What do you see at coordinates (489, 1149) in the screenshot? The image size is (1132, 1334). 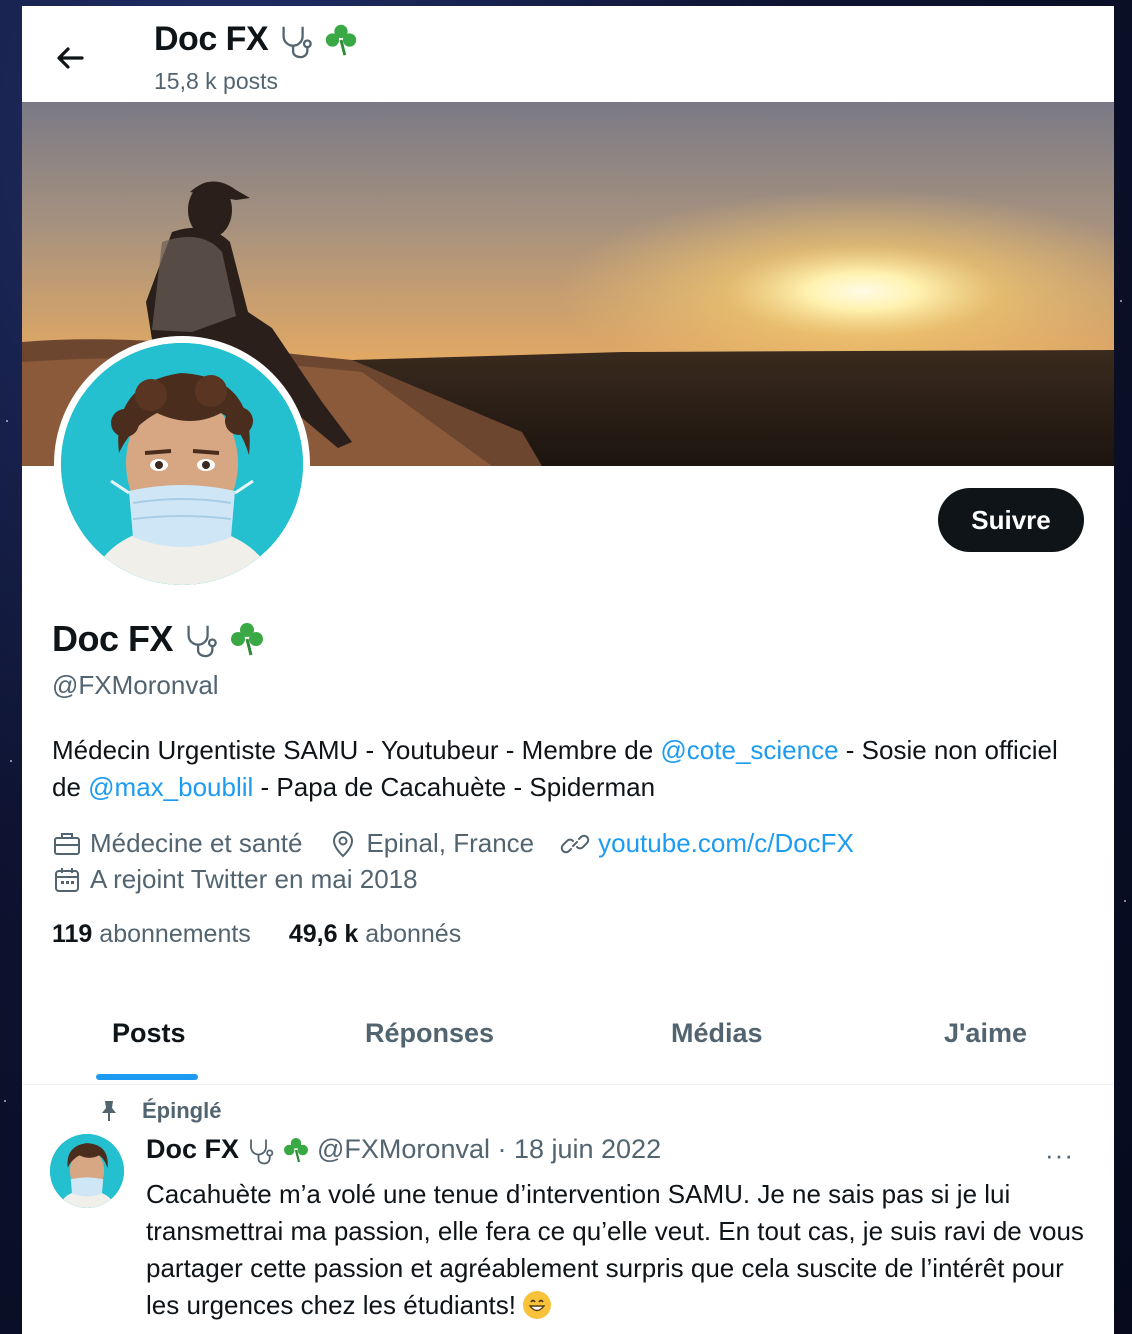 I see `tweet-handle-date: @FXMoronval · 18 juin 2022` at bounding box center [489, 1149].